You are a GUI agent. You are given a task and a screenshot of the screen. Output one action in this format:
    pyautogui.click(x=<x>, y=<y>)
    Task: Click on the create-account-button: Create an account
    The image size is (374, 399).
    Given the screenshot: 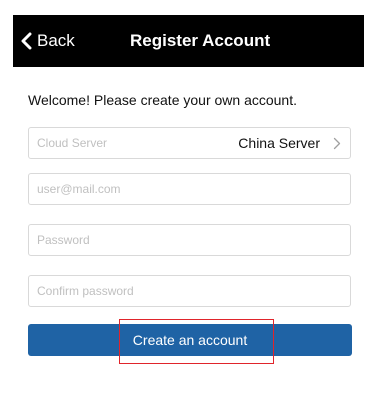 What is the action you would take?
    pyautogui.click(x=190, y=340)
    